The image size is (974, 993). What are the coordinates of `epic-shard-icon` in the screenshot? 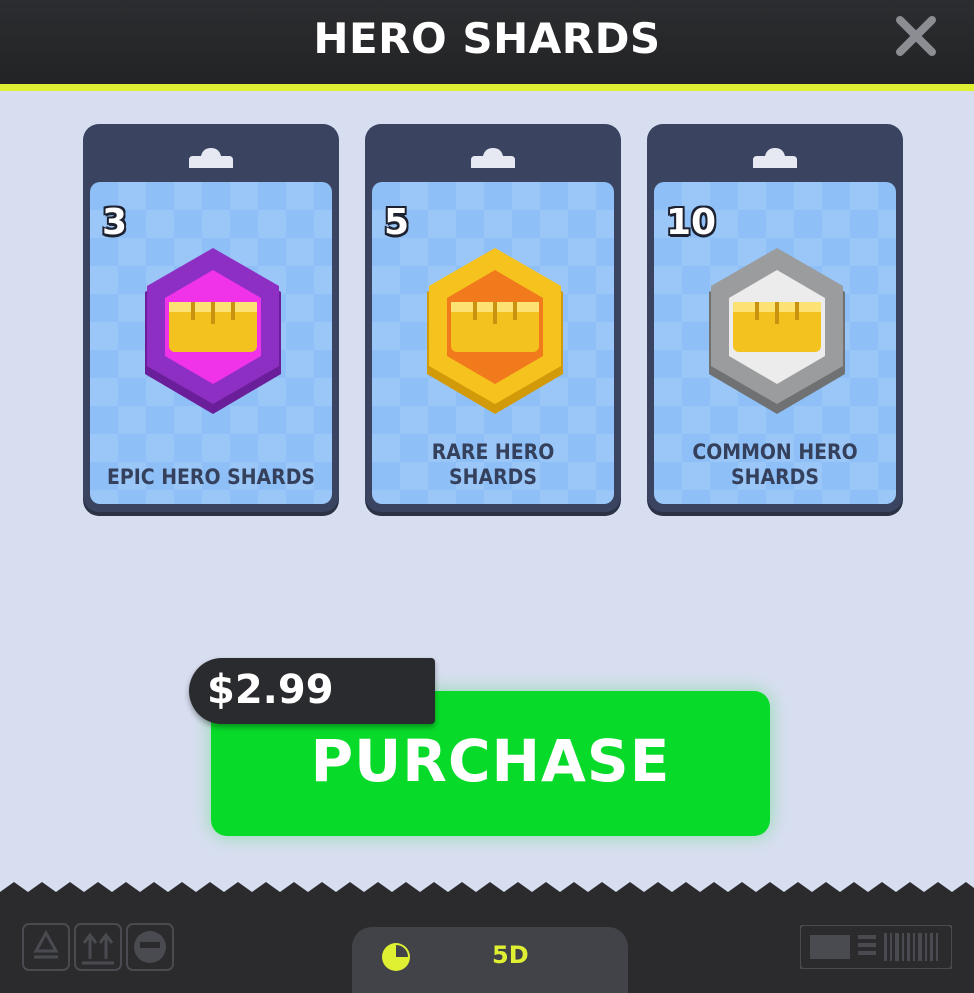 It's located at (213, 331).